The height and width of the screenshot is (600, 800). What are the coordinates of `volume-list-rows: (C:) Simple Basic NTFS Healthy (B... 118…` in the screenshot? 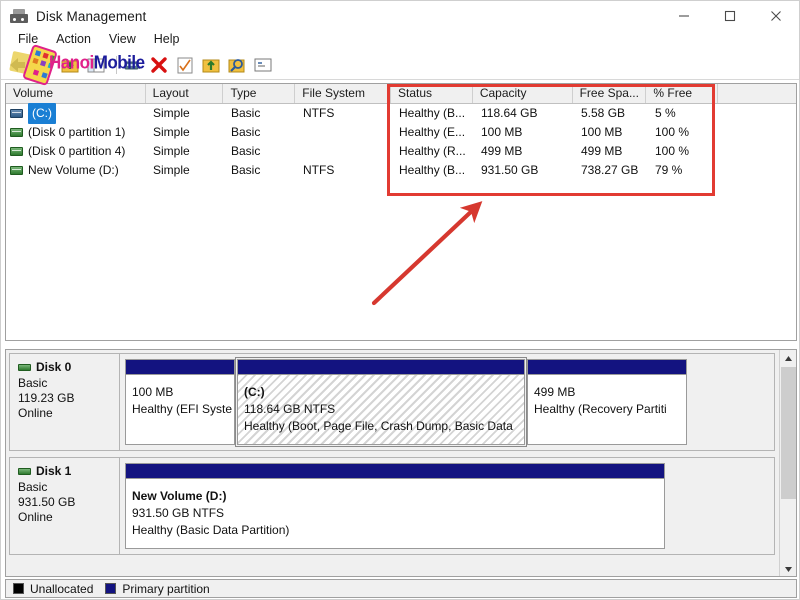 It's located at (401, 141).